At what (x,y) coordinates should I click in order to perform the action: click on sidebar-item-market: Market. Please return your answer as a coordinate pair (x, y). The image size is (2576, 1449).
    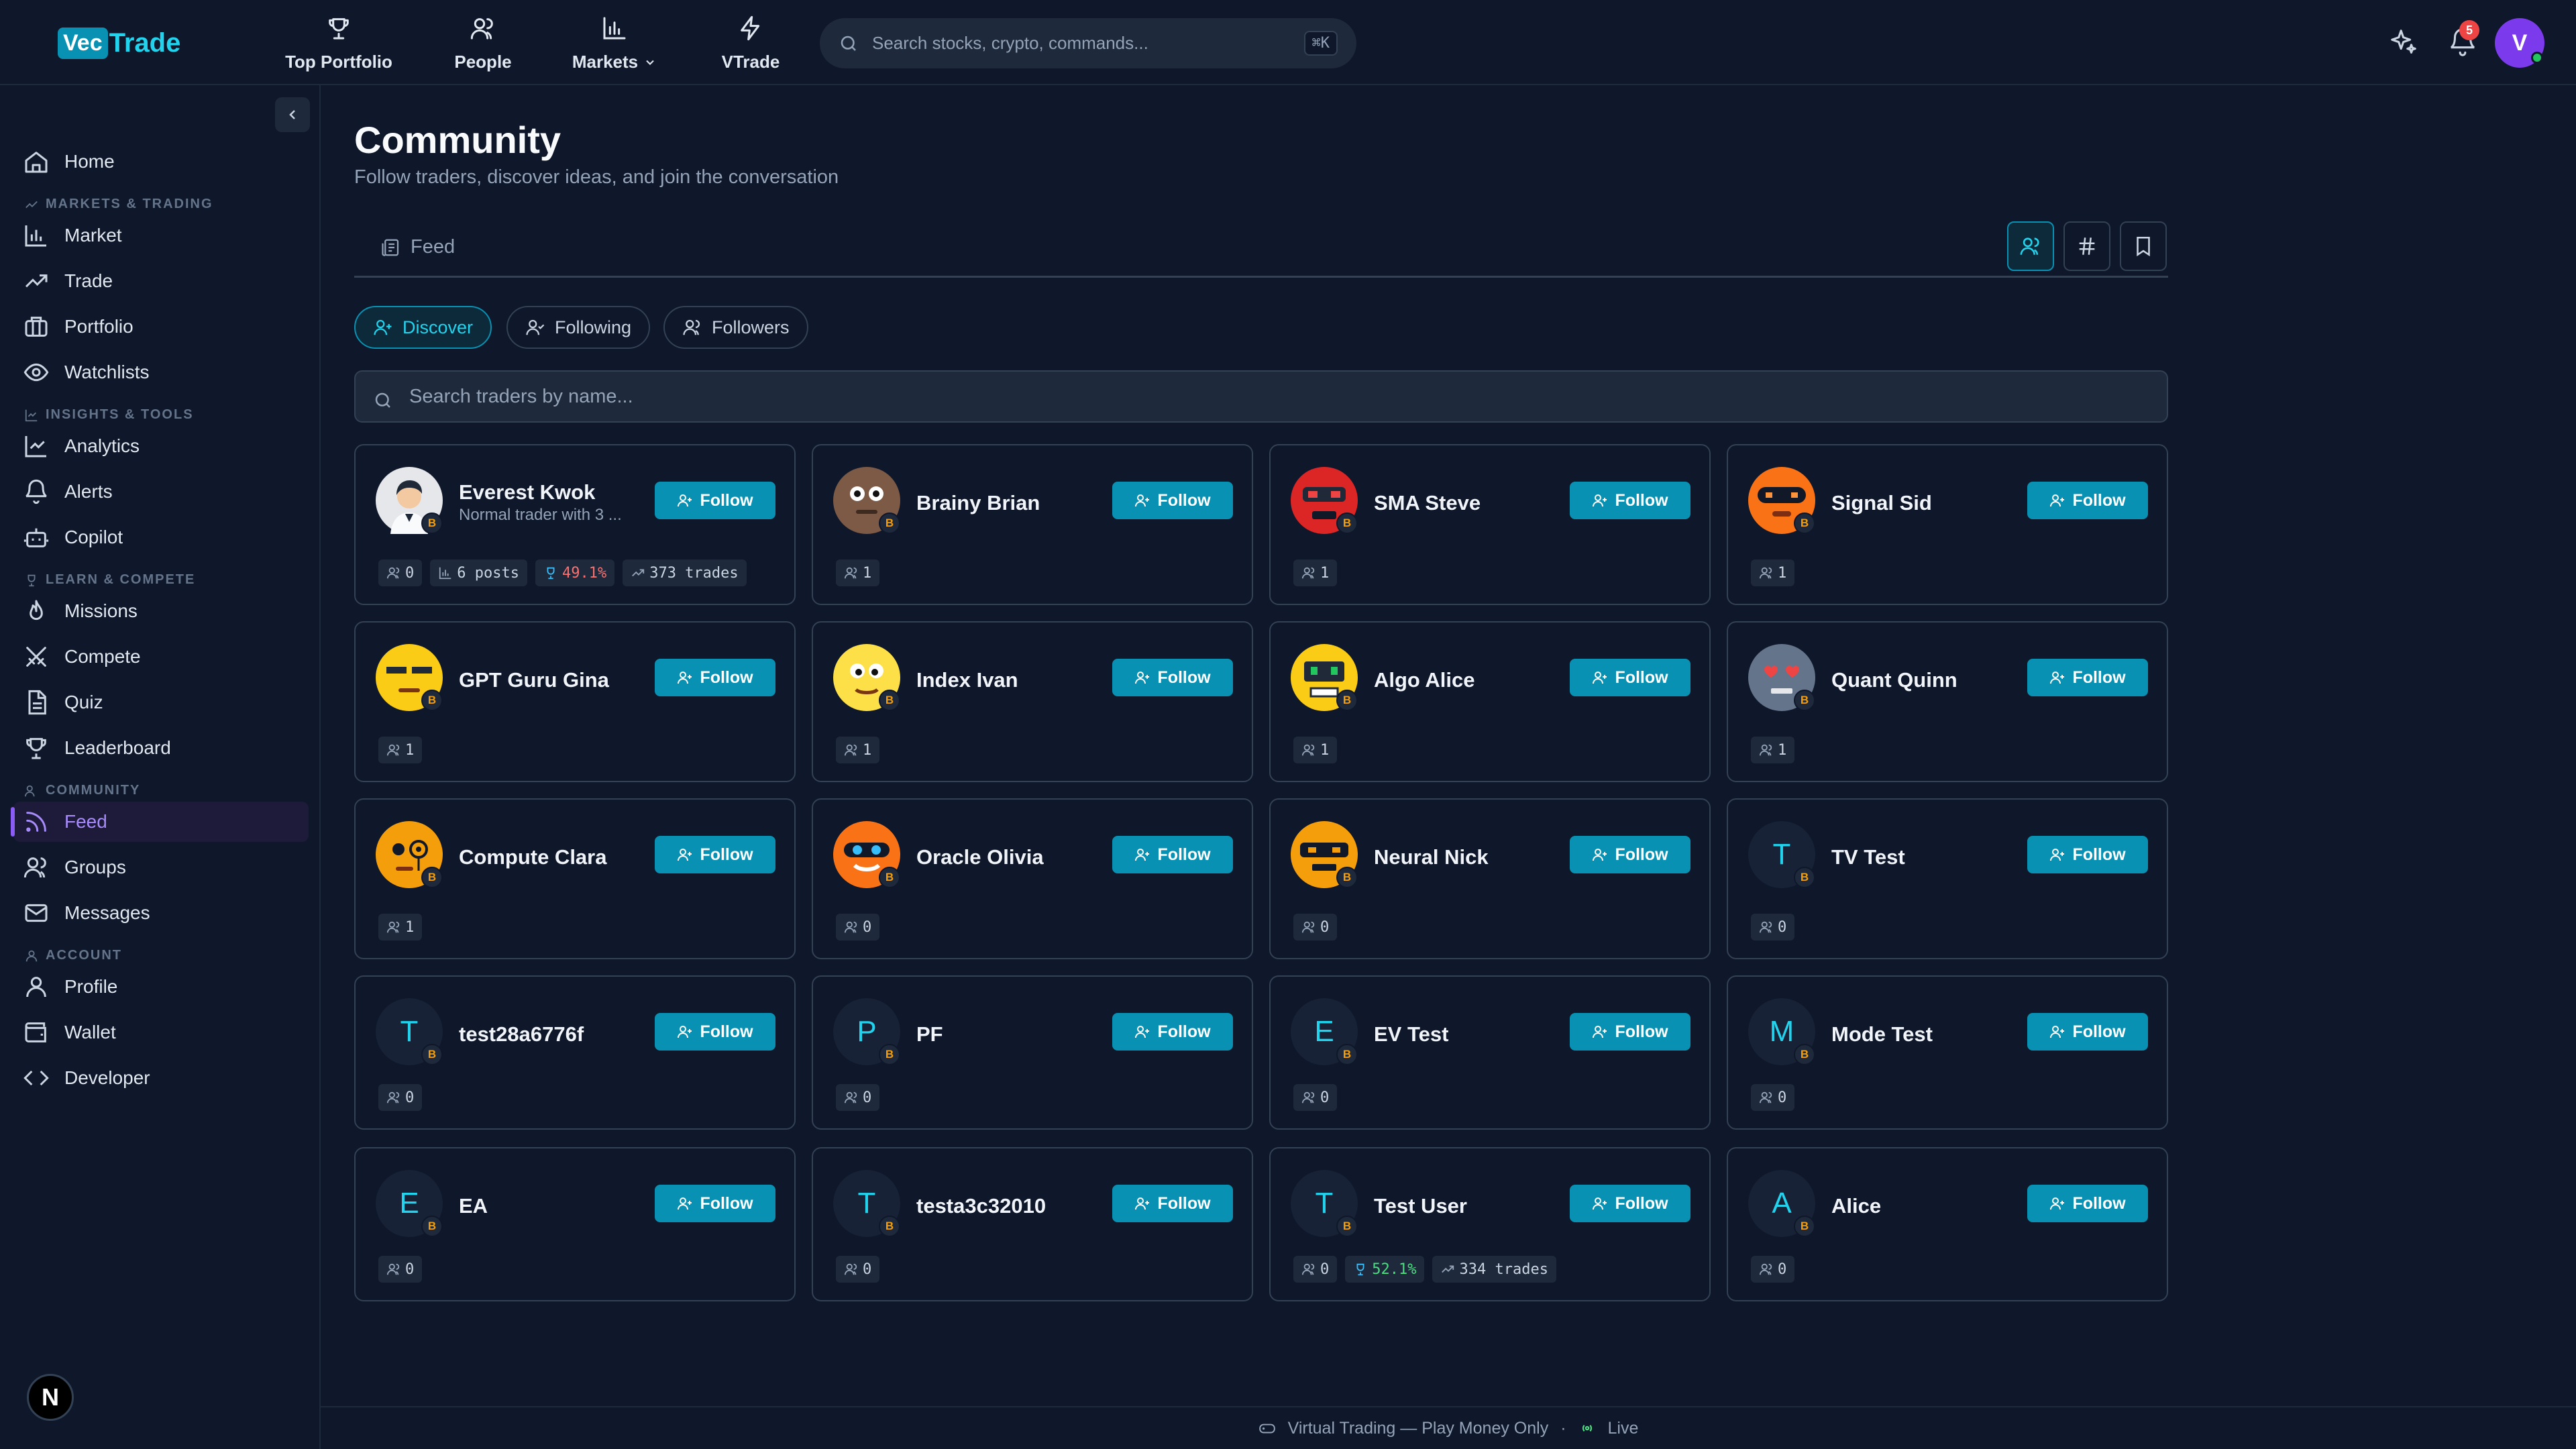
    Looking at the image, I should click on (161, 235).